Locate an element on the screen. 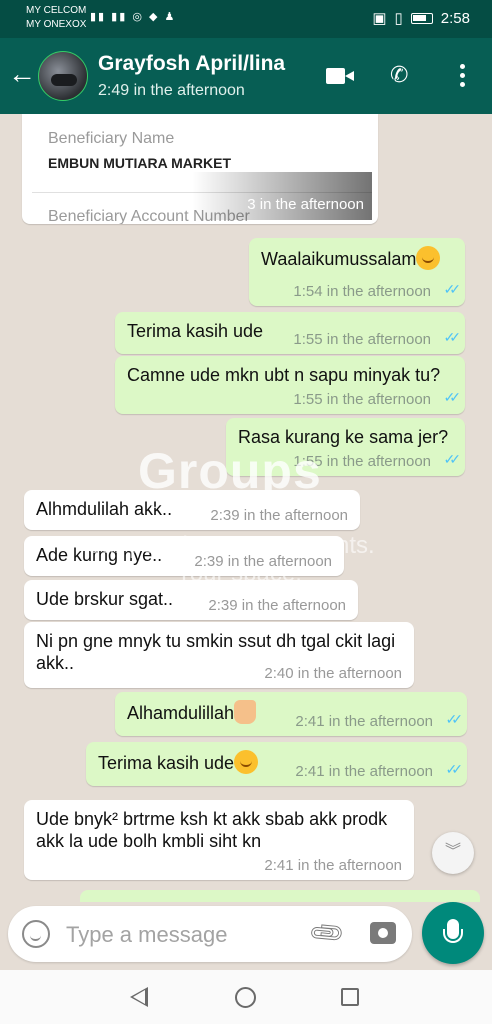 This screenshot has width=492, height=1024. message-bubble-out-partial is located at coordinates (280, 896).